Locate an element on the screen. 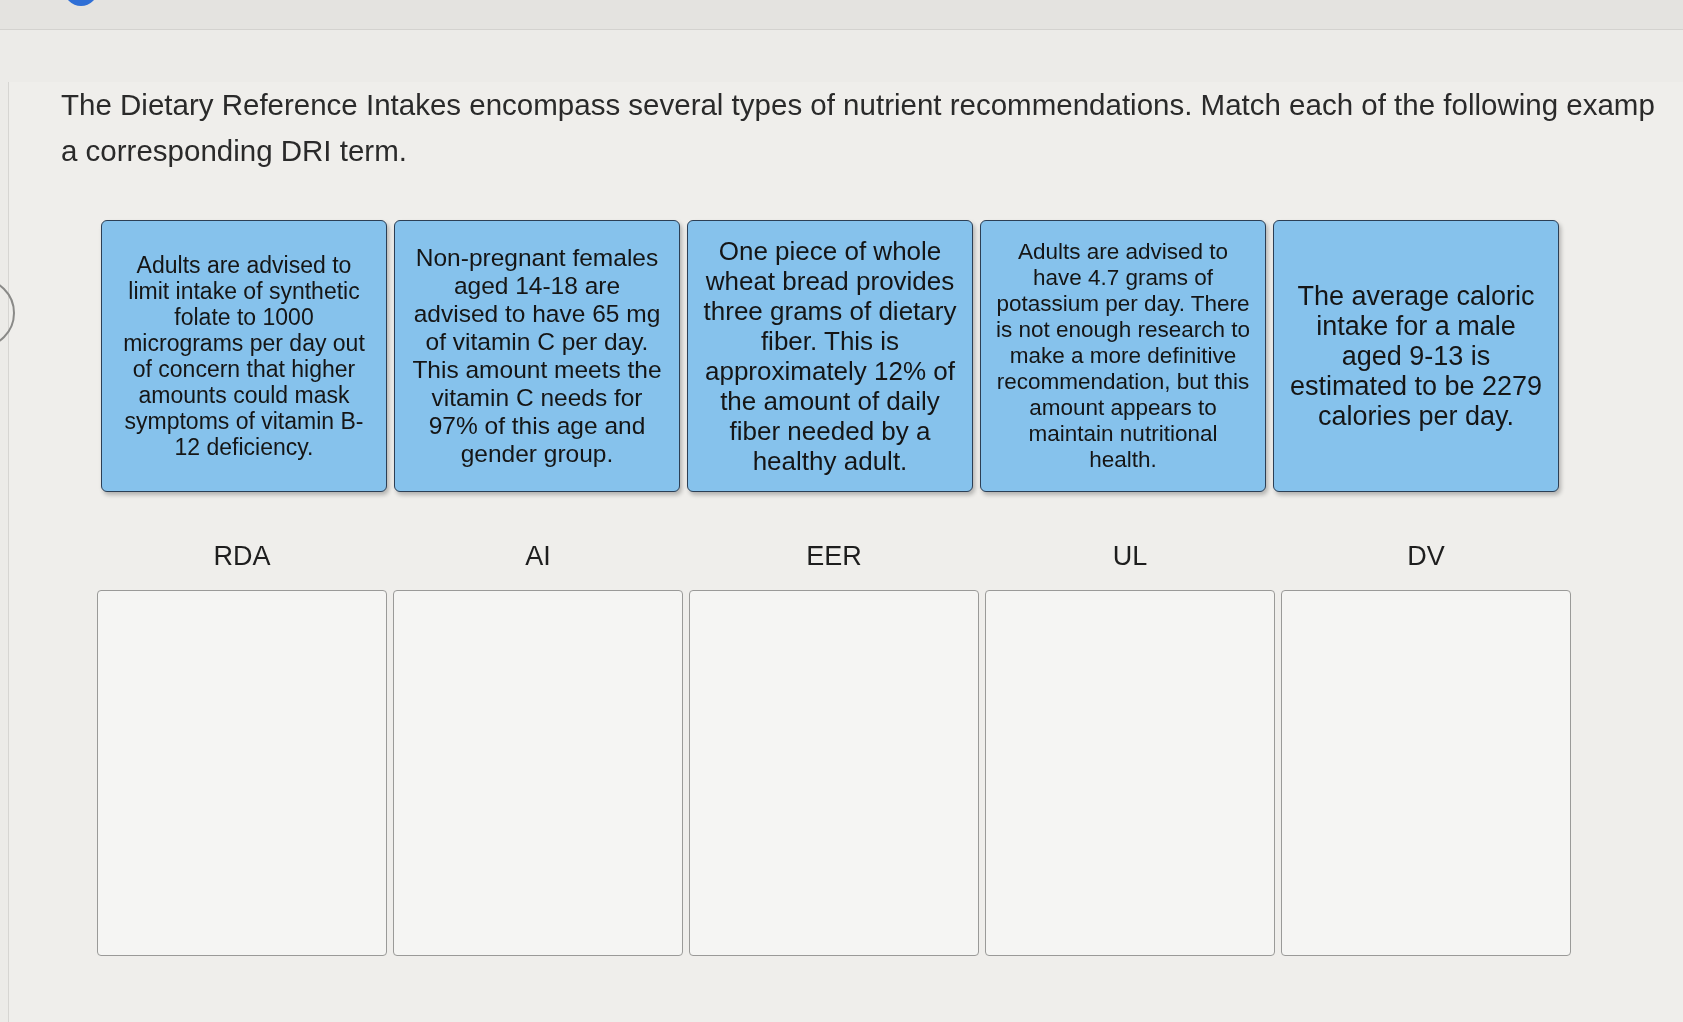  term-label: UL is located at coordinates (1130, 556).